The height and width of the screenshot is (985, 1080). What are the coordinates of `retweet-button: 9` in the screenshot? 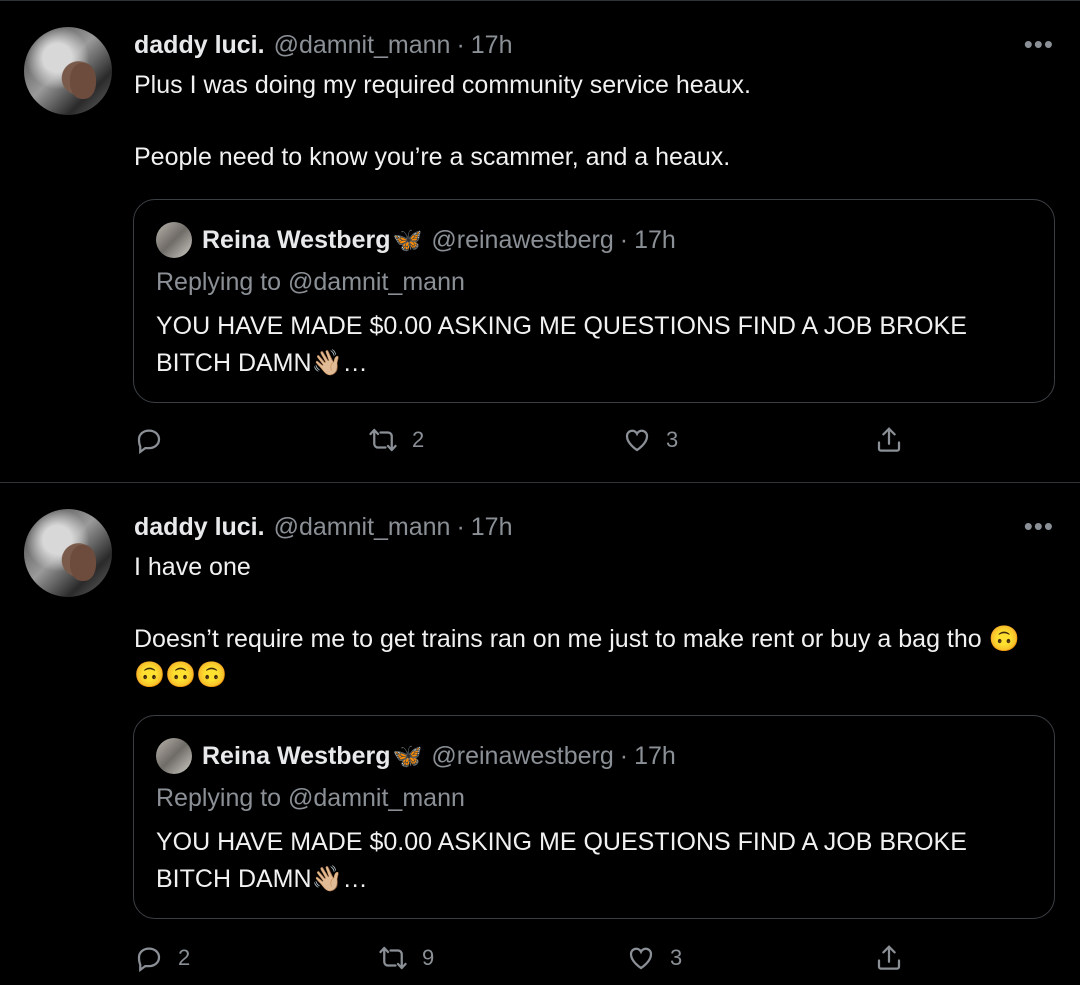 It's located at (406, 958).